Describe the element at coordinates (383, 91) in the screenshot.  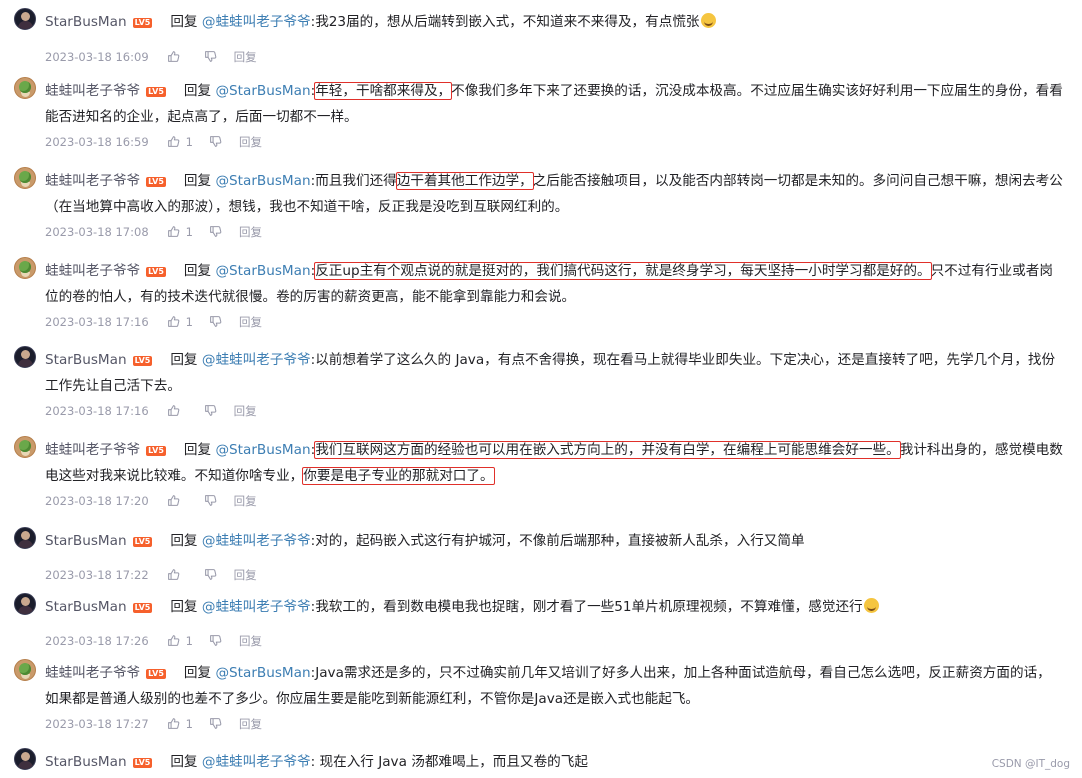
I see `highlighted-text: 年轻，干啥都来得及，` at that location.